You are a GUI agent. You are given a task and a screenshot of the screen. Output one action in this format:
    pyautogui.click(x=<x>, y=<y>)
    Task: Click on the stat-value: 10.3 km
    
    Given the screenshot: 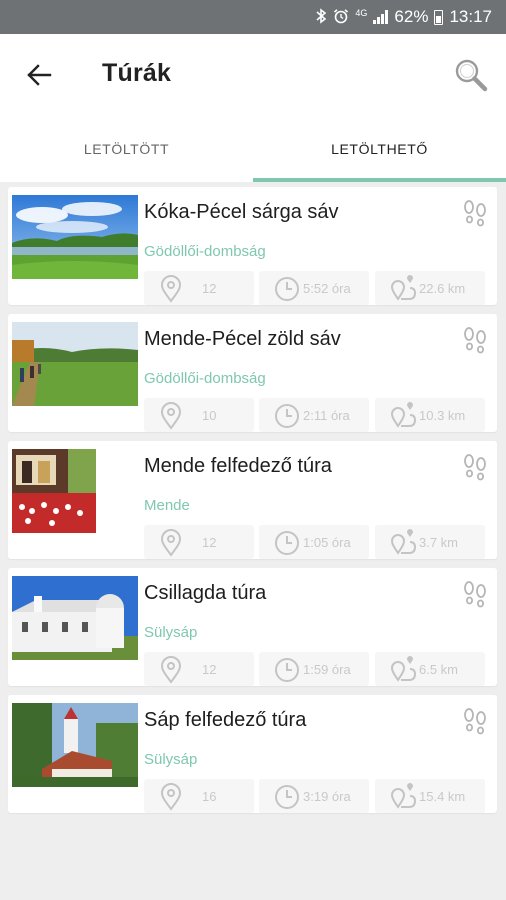 What is the action you would take?
    pyautogui.click(x=442, y=415)
    